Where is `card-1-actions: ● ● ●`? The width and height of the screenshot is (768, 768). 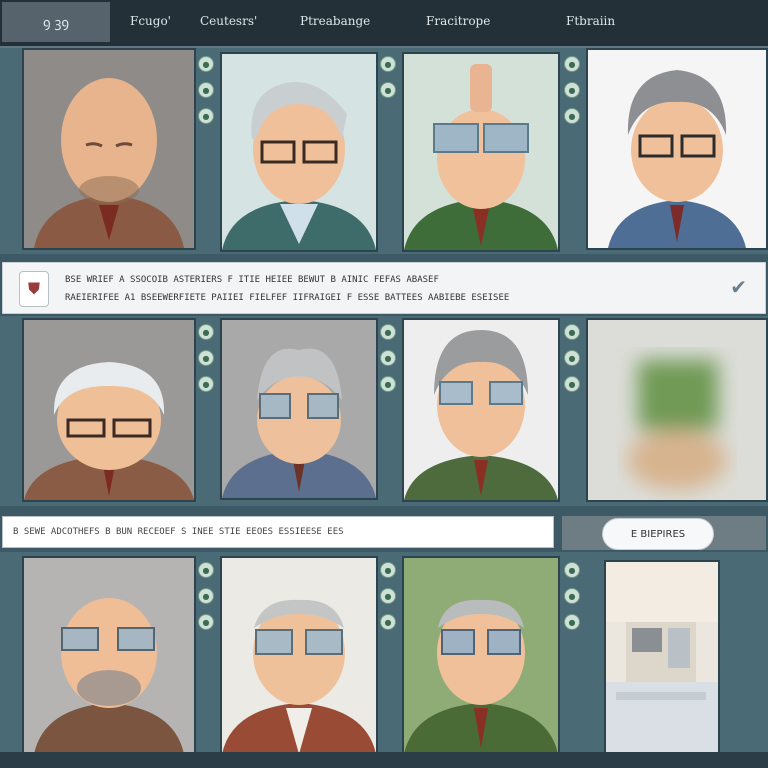 card-1-actions: ● ● ● is located at coordinates (206, 88).